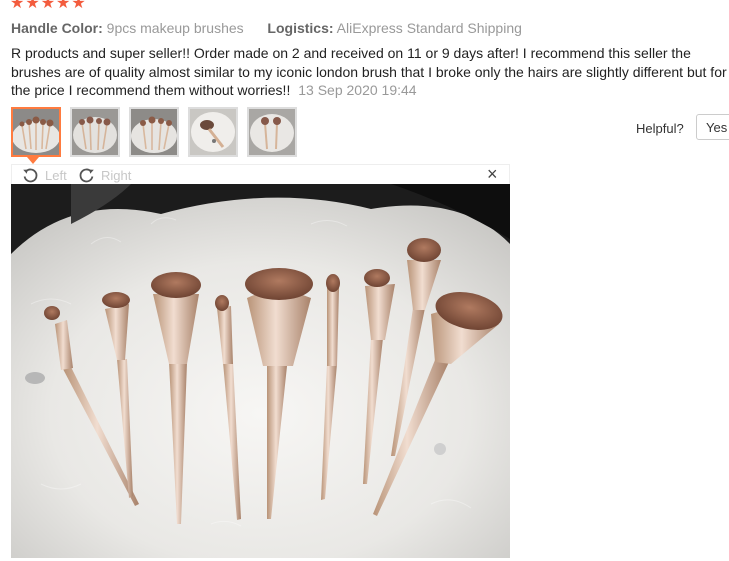  What do you see at coordinates (56, 175) in the screenshot?
I see `rotate-left-label: Left` at bounding box center [56, 175].